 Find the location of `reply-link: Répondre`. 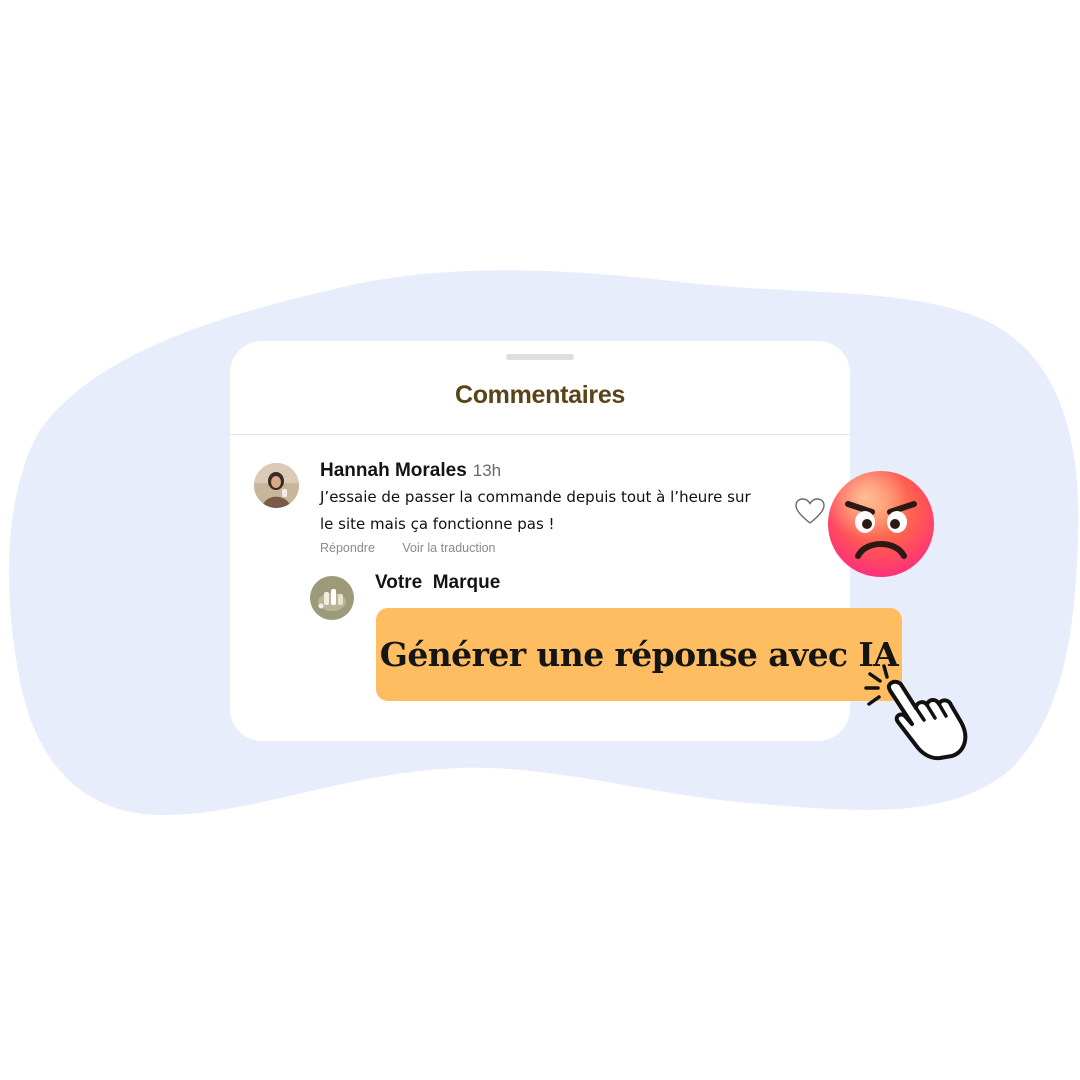

reply-link: Répondre is located at coordinates (347, 548).